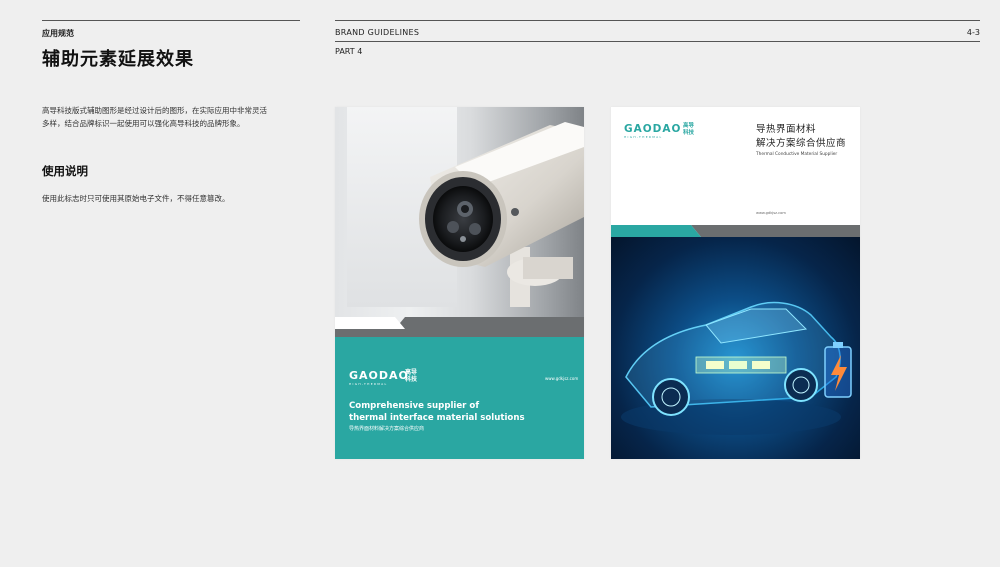 The height and width of the screenshot is (567, 1000). Describe the element at coordinates (801, 137) in the screenshot. I see `headline-chinese: 导热界面材料 解决方案综合供应商` at that location.